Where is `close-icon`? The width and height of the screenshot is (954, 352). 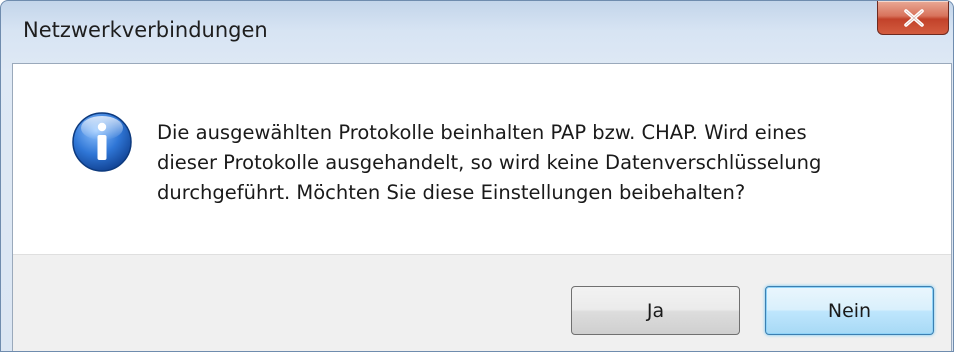
close-icon is located at coordinates (914, 18).